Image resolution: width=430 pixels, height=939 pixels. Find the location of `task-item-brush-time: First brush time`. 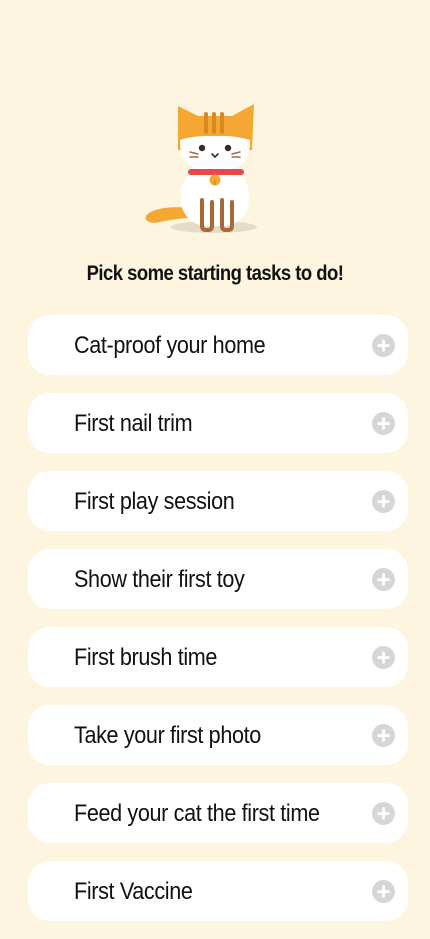

task-item-brush-time: First brush time is located at coordinates (218, 657).